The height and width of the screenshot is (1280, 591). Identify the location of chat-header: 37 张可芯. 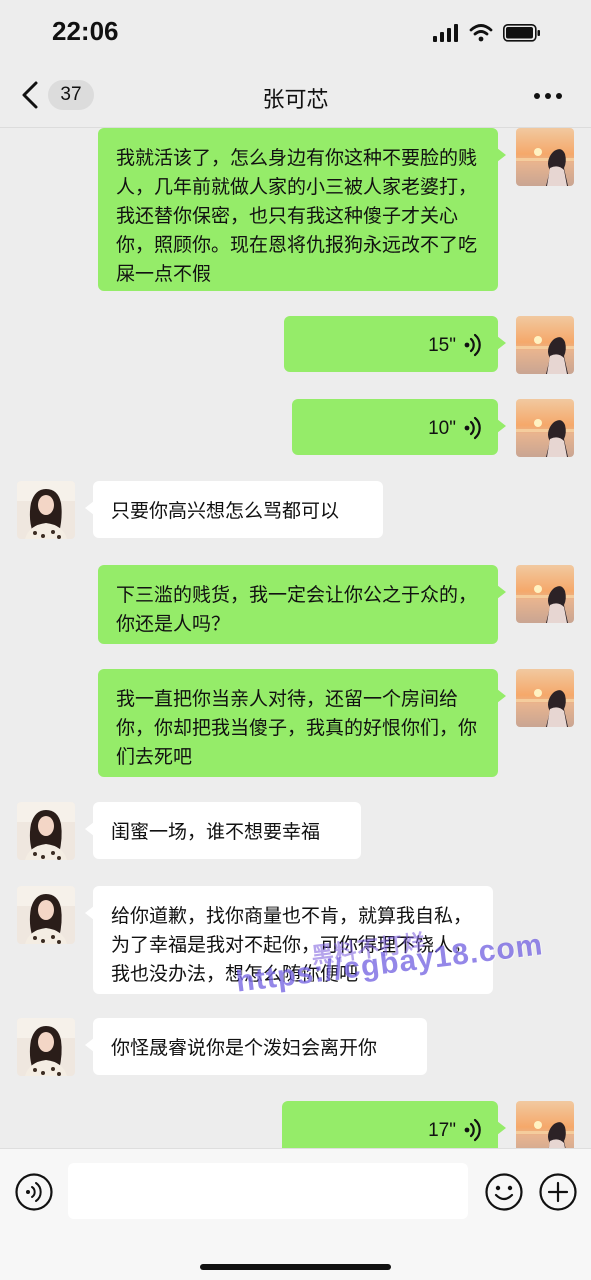
(295, 95).